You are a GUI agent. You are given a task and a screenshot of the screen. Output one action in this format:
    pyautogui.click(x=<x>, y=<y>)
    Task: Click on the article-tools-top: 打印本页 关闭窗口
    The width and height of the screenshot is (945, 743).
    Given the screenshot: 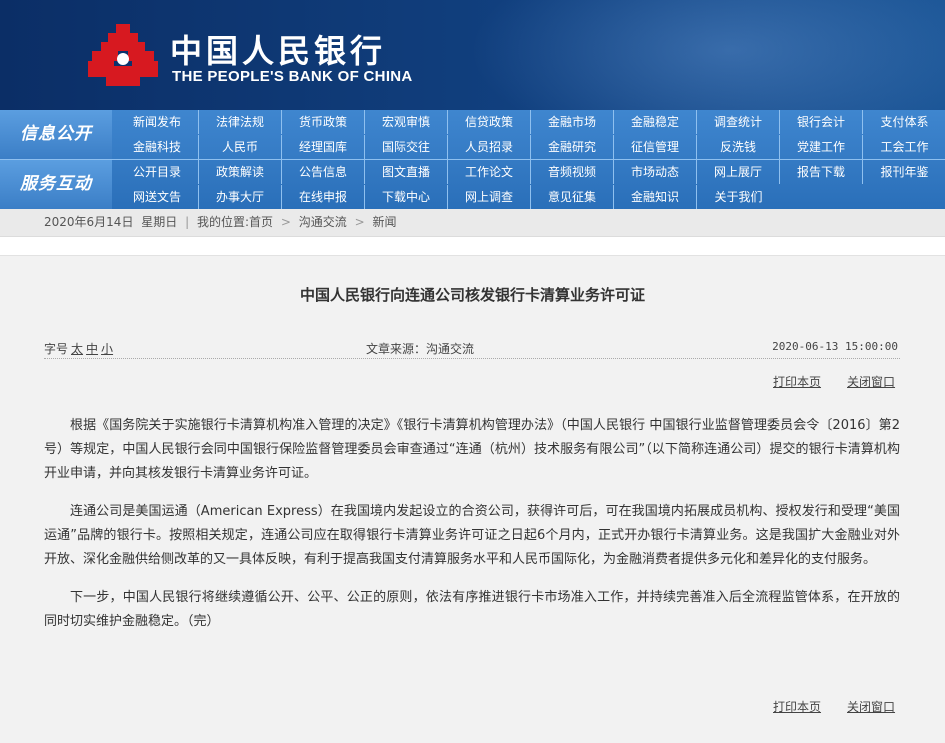 What is the action you would take?
    pyautogui.click(x=821, y=381)
    